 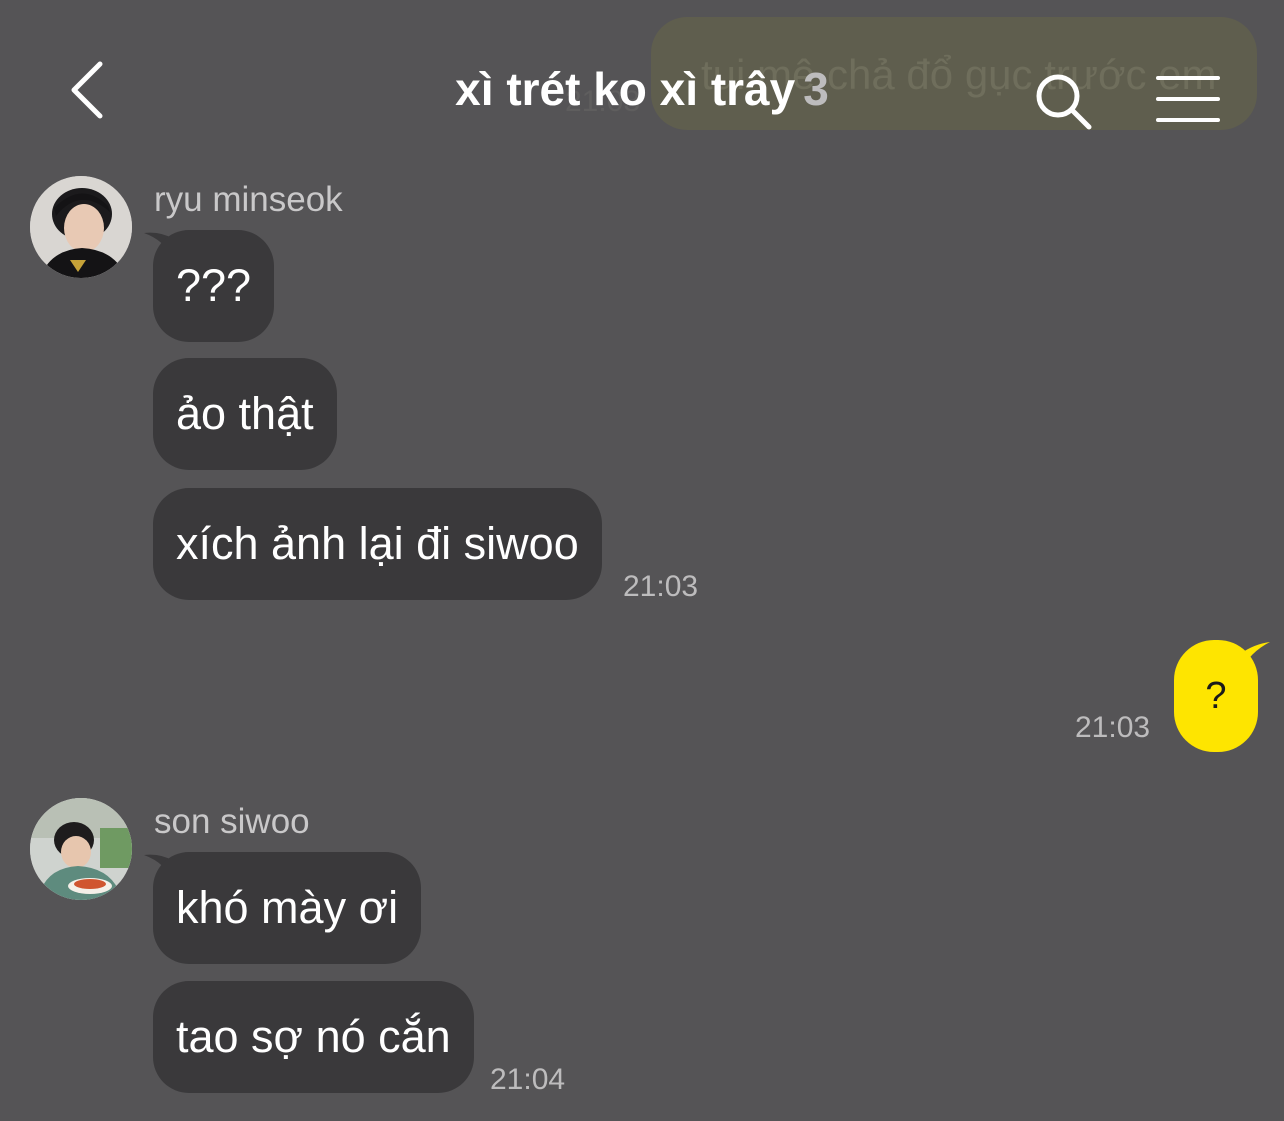 I want to click on menu-button, so click(x=1188, y=99).